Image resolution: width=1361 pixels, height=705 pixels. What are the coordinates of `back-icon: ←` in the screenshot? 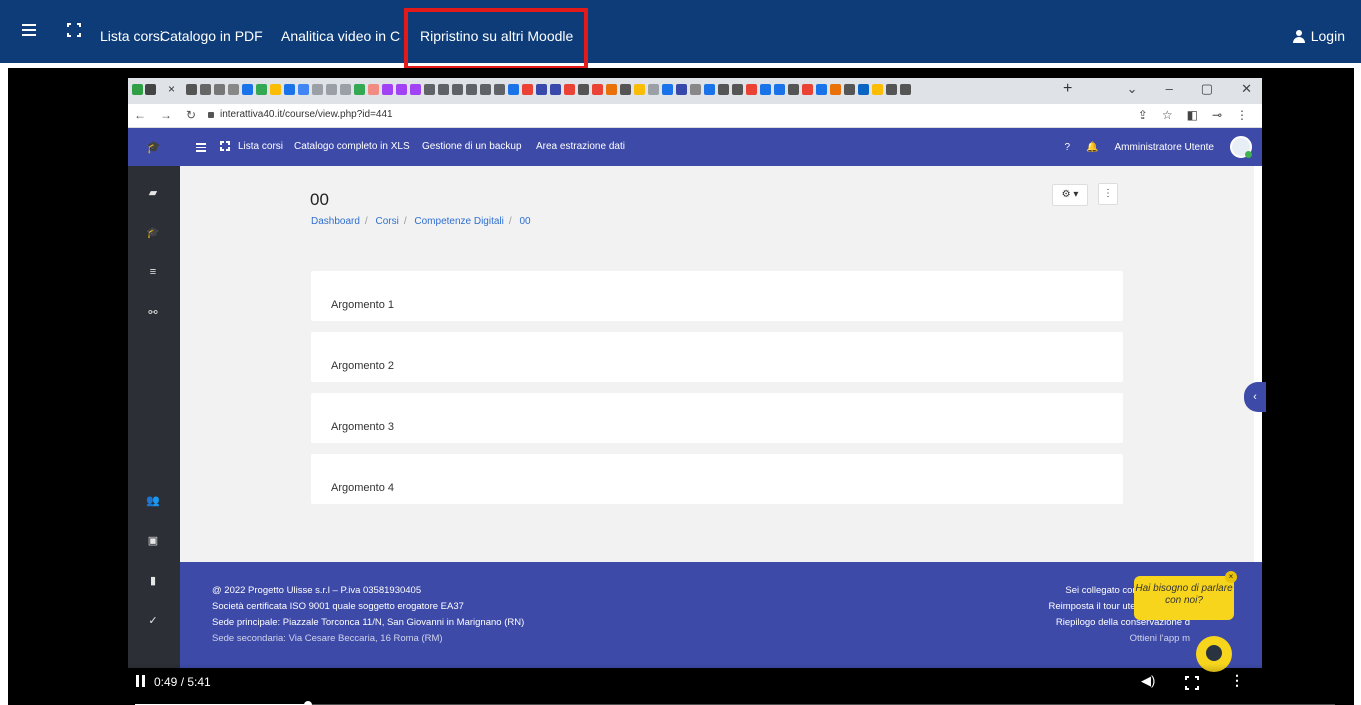 It's located at (140, 115).